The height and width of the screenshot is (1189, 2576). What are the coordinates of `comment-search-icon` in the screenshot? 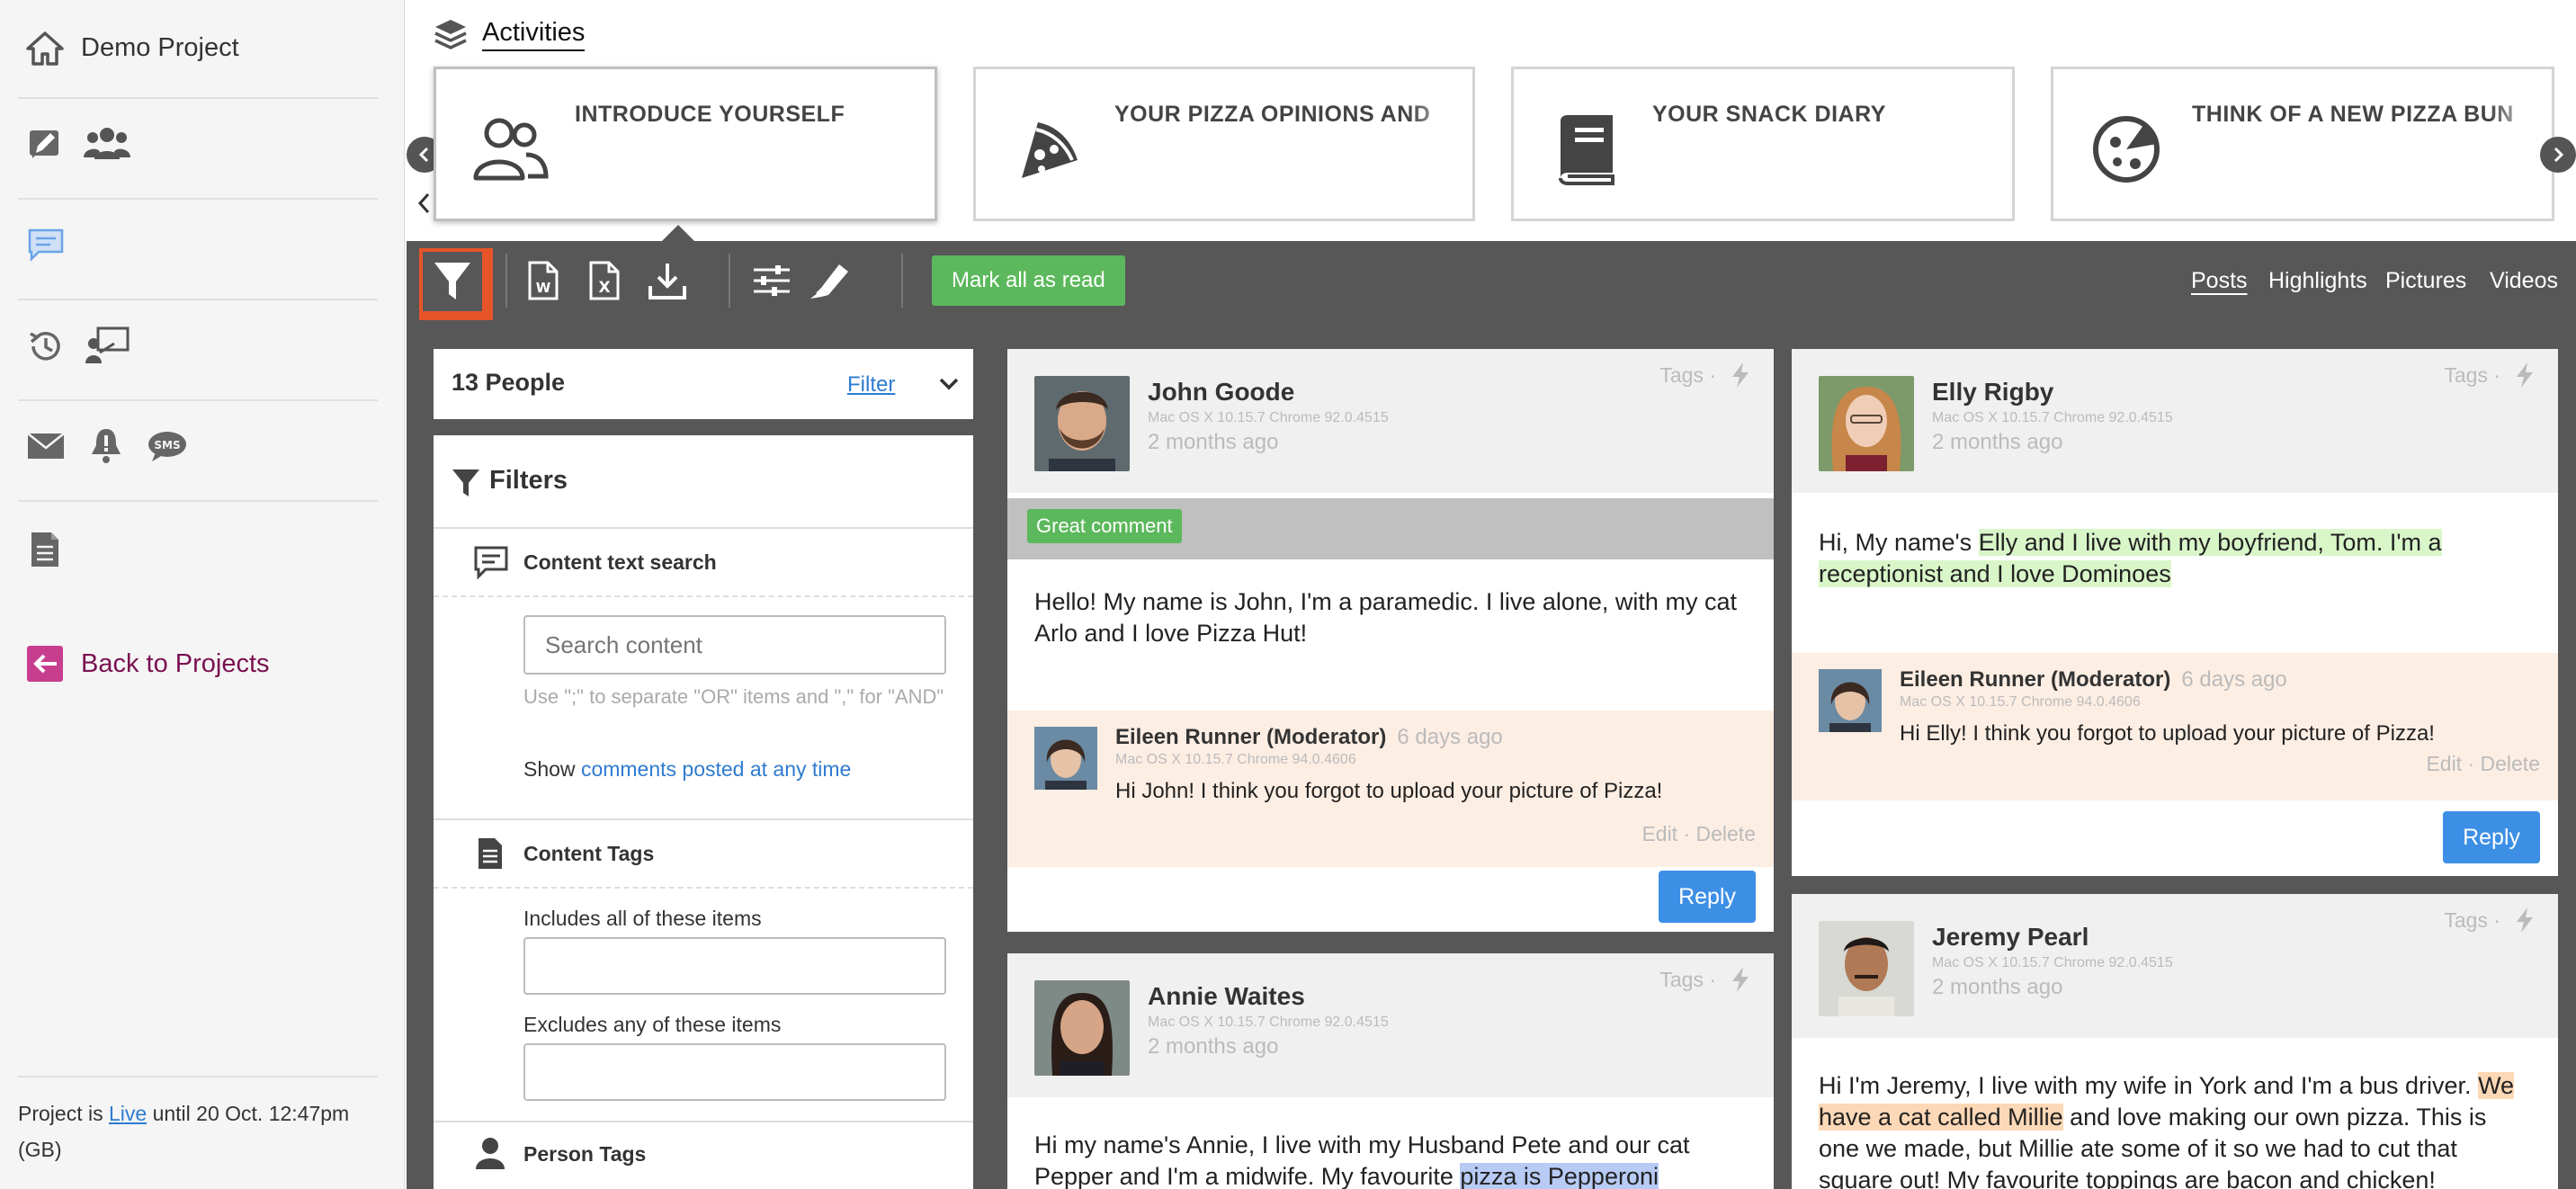 It's located at (491, 563).